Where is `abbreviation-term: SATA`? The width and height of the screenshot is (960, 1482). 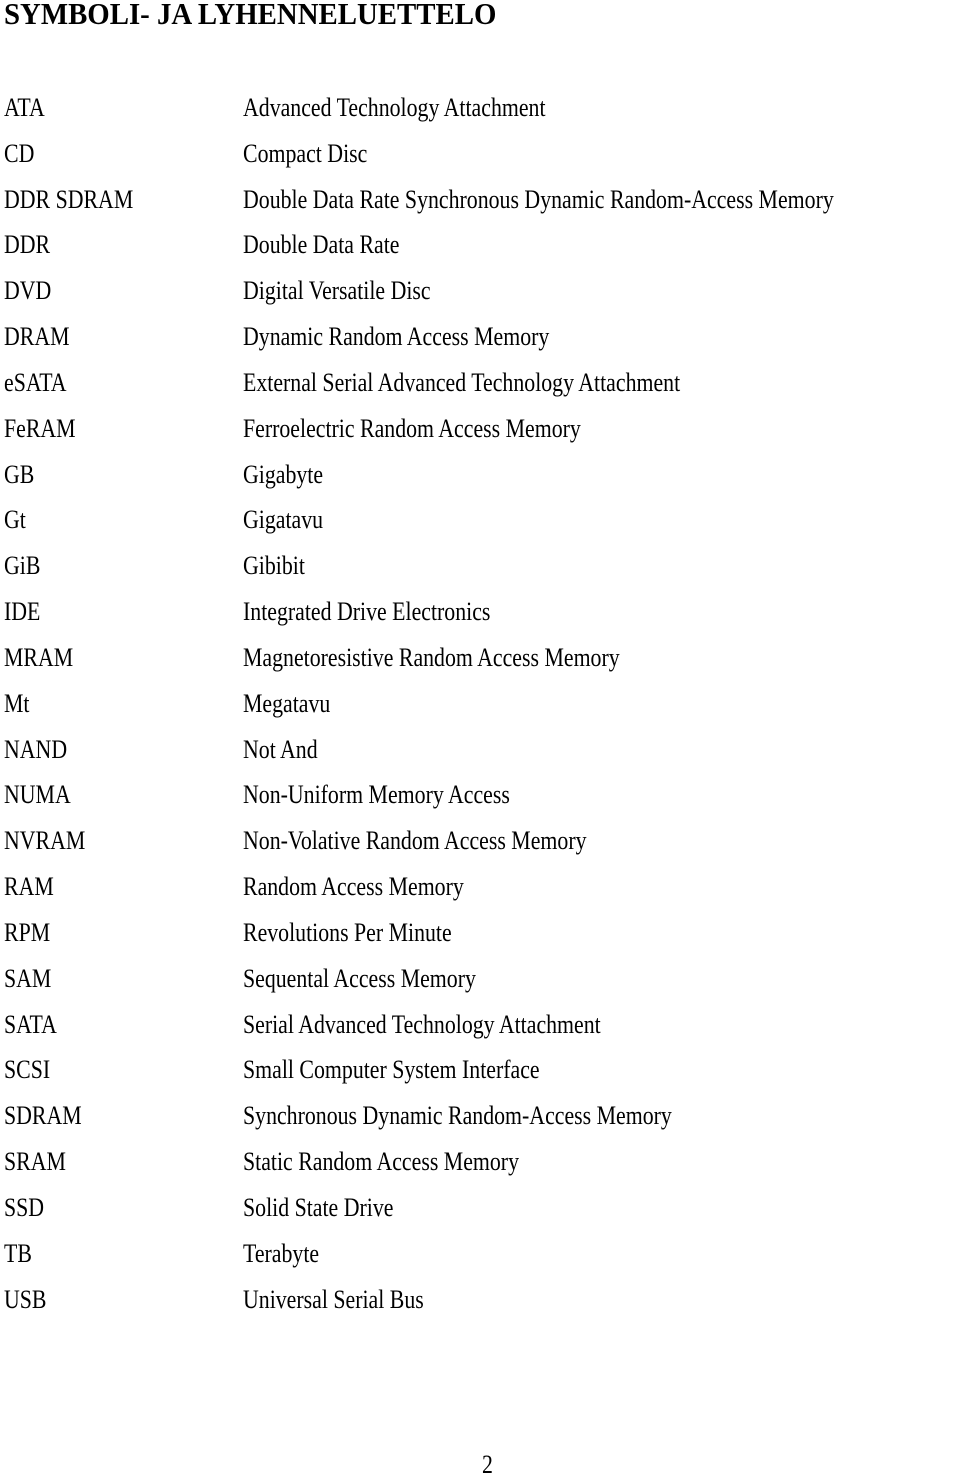 abbreviation-term: SATA is located at coordinates (30, 1024).